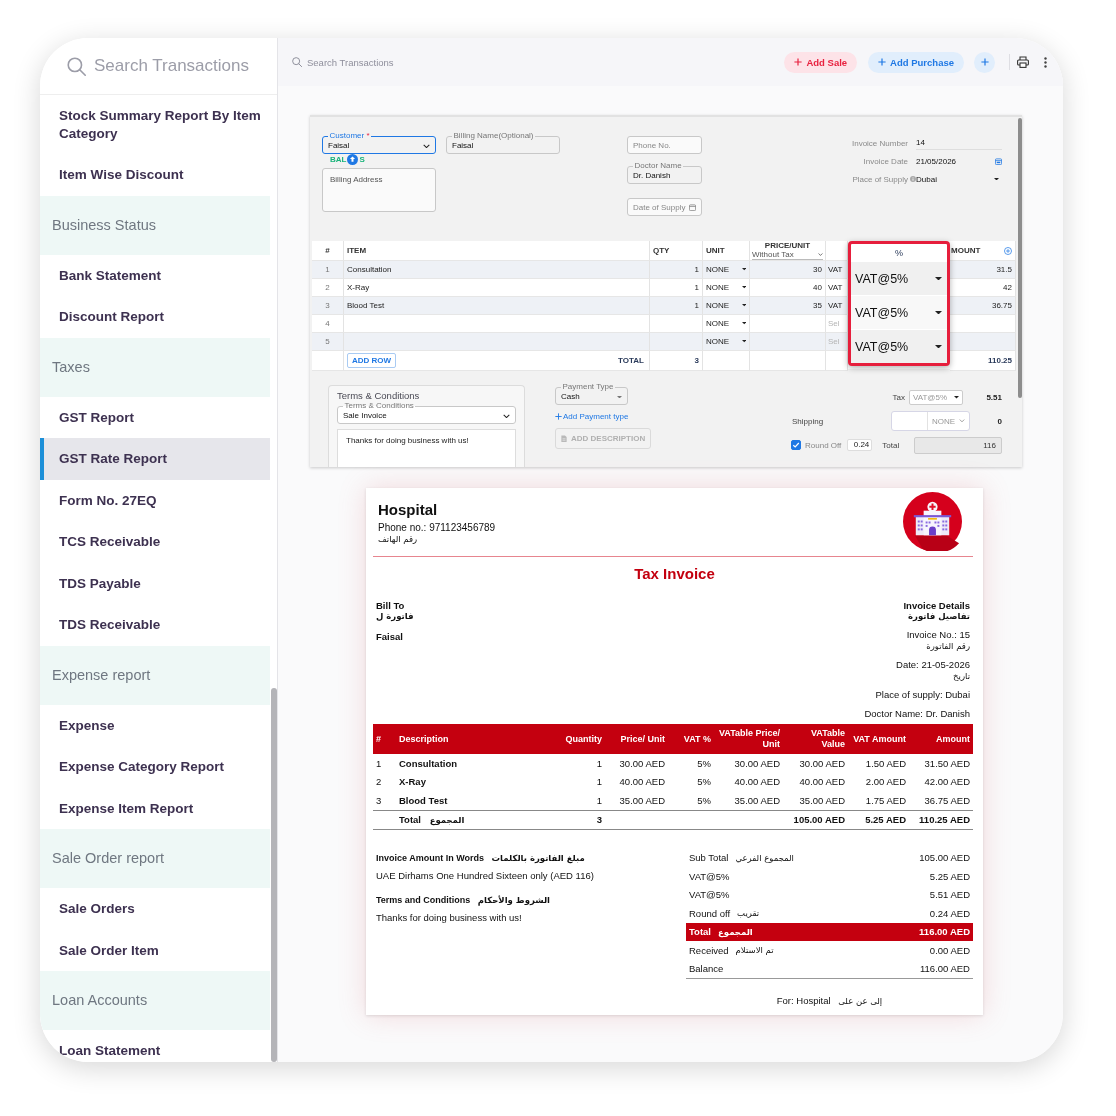 This screenshot has width=1116, height=1116. I want to click on table-cell: 1.75 AED, so click(878, 800).